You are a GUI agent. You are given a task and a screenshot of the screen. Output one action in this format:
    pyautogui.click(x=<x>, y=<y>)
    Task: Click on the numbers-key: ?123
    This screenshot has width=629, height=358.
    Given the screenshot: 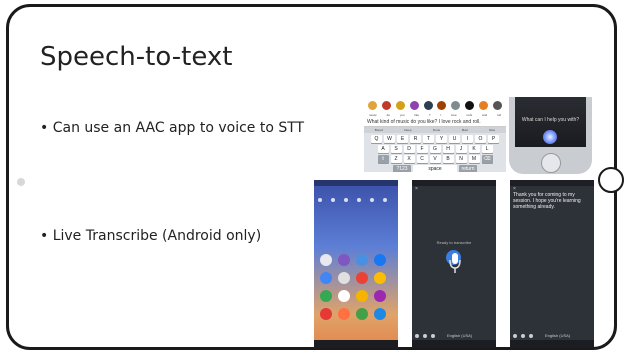 What is the action you would take?
    pyautogui.click(x=402, y=168)
    